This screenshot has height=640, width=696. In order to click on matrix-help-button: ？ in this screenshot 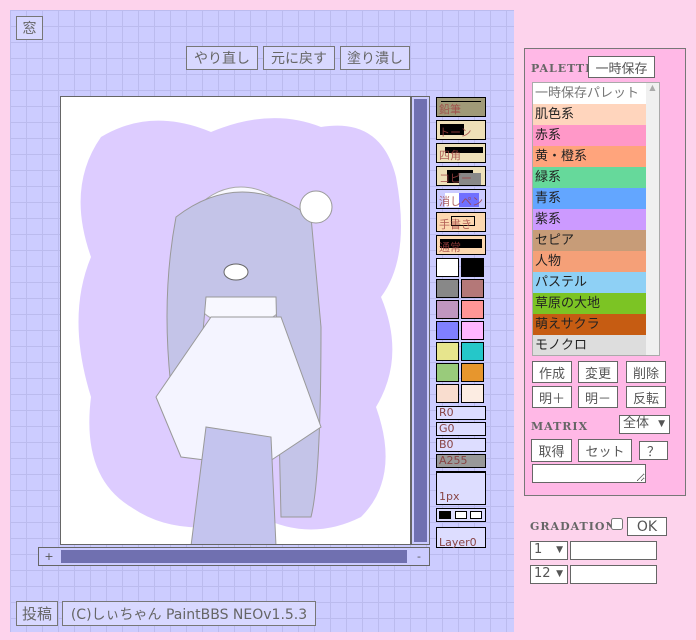, I will do `click(653, 450)`.